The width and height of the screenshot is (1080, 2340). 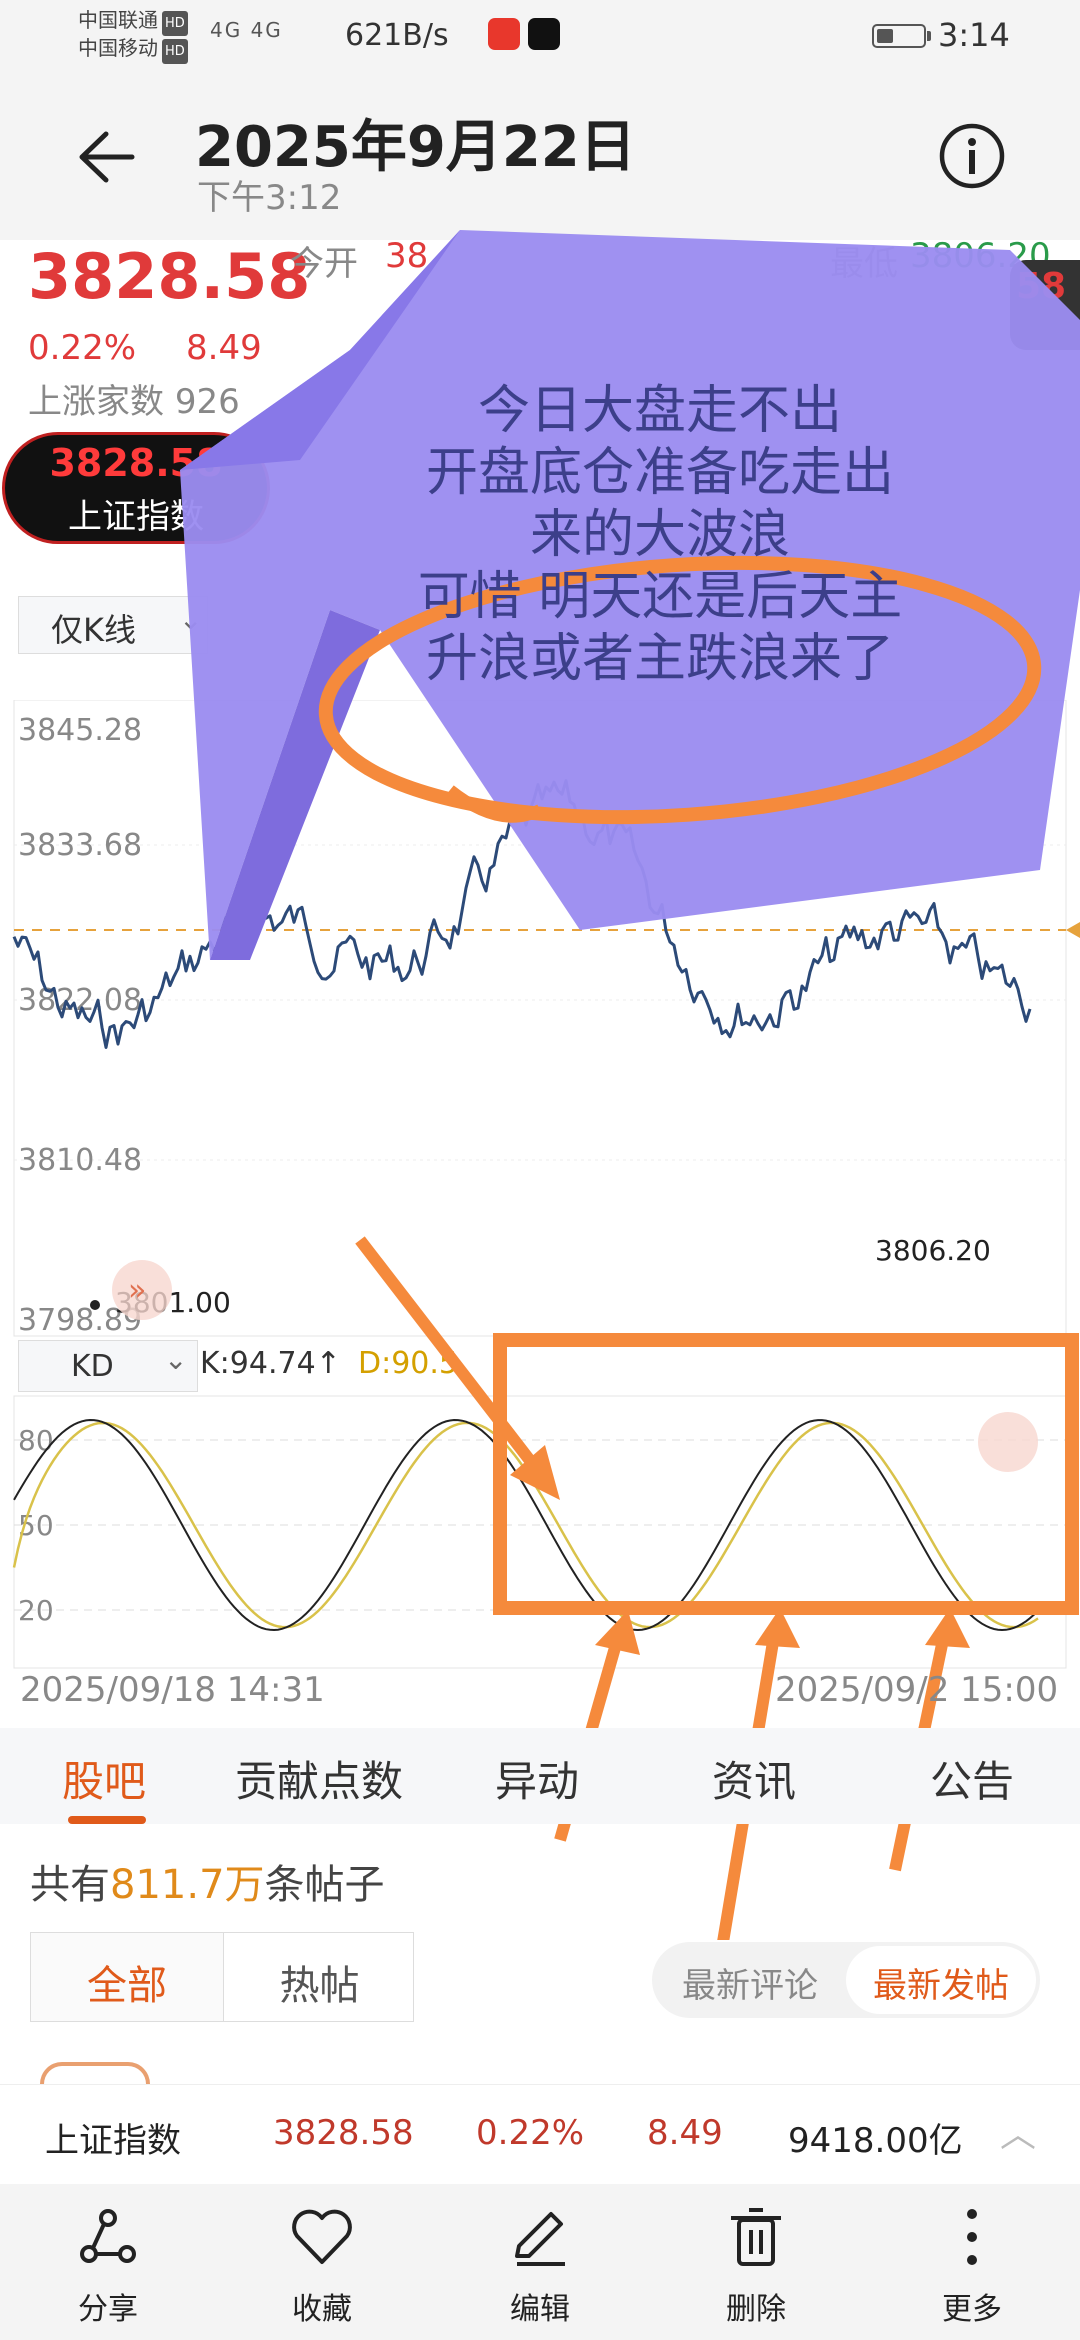 I want to click on clock: 3:14, so click(x=974, y=35).